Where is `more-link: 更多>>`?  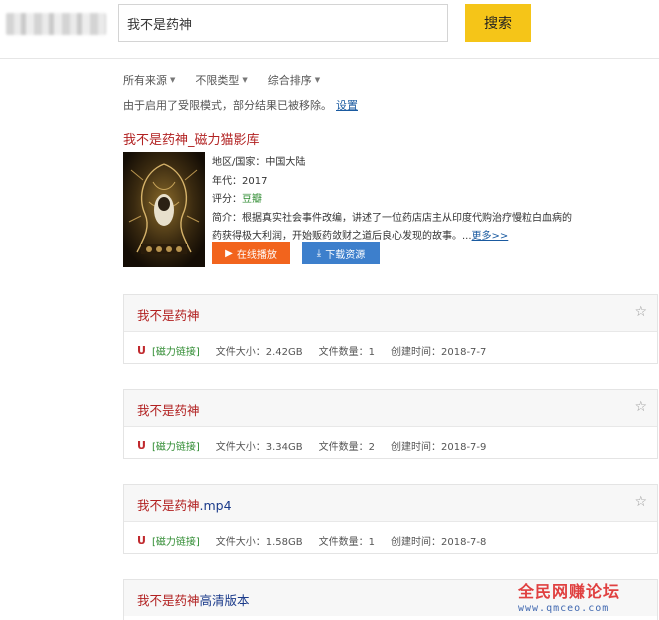
more-link: 更多>> is located at coordinates (490, 236).